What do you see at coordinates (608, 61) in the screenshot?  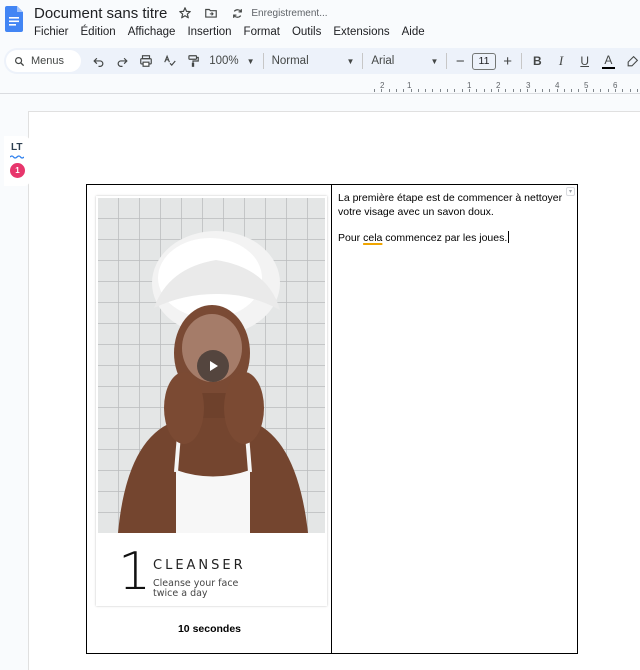 I see `text-color-button: A` at bounding box center [608, 61].